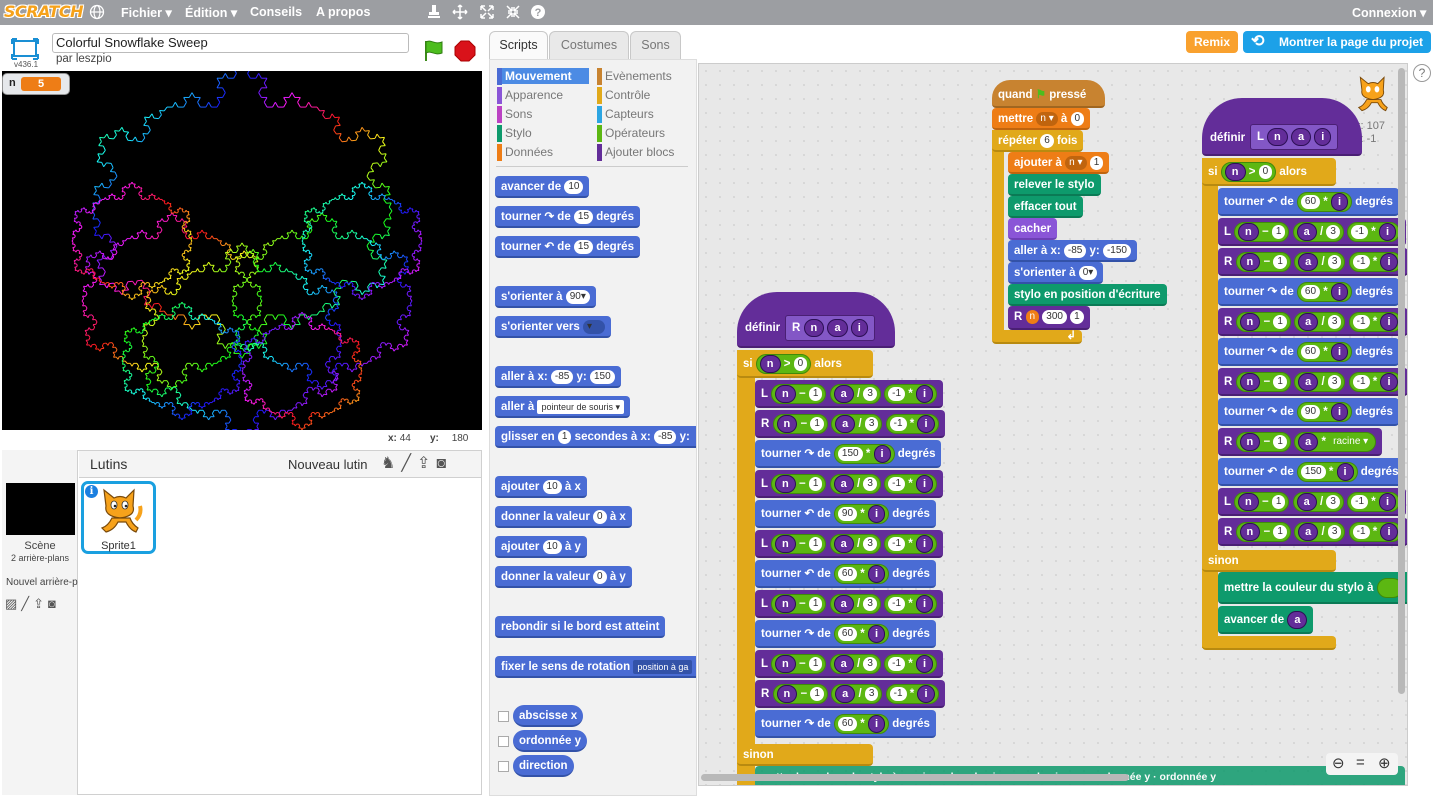 This screenshot has height=796, width=1433. Describe the element at coordinates (655, 45) in the screenshot. I see `tab-sounds: Sons` at that location.